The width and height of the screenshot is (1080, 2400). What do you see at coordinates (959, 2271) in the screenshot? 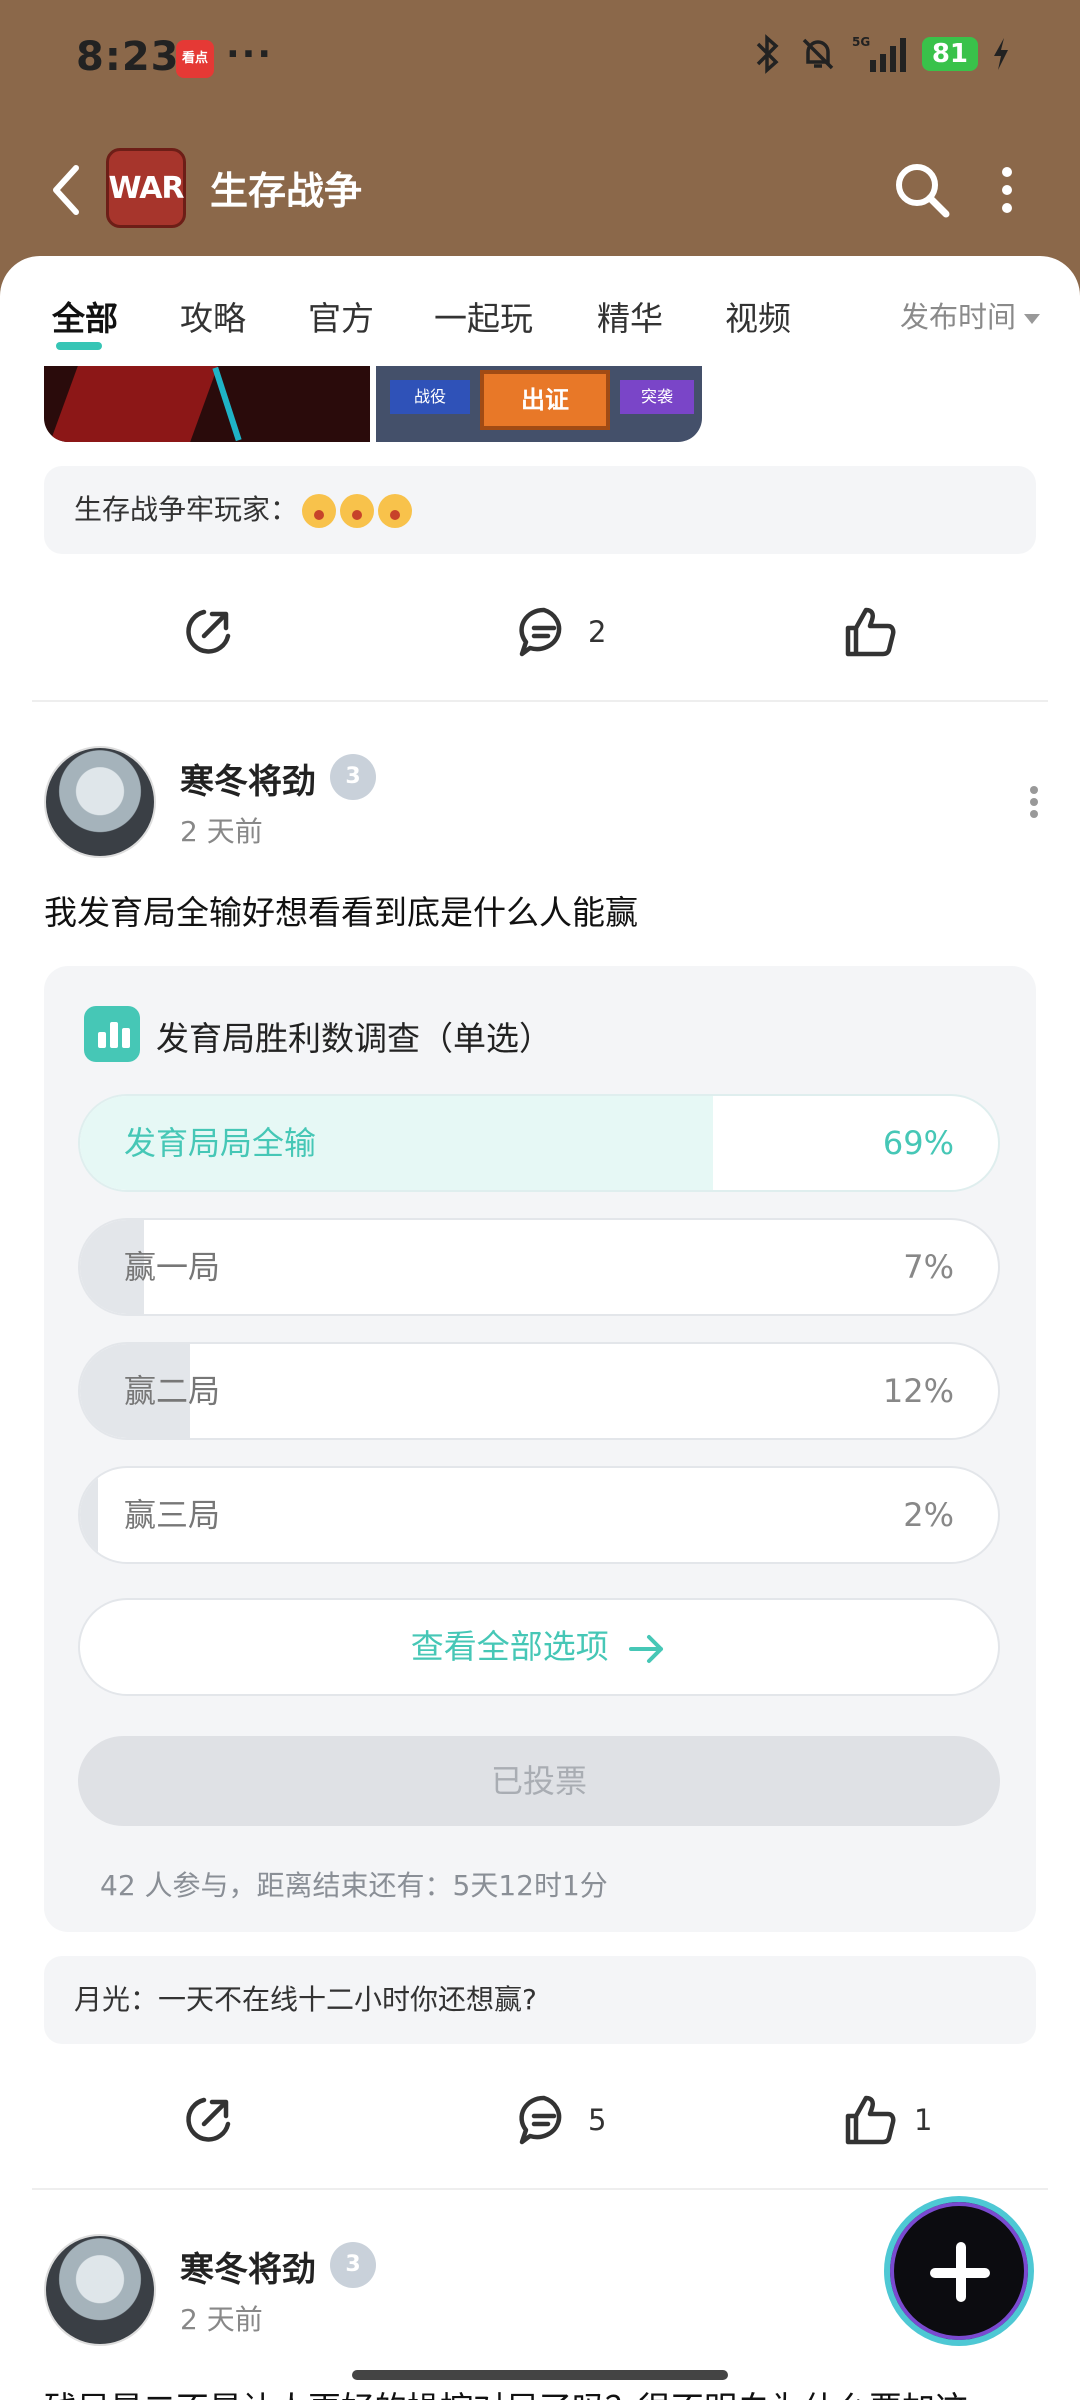
I see `create-post-button` at bounding box center [959, 2271].